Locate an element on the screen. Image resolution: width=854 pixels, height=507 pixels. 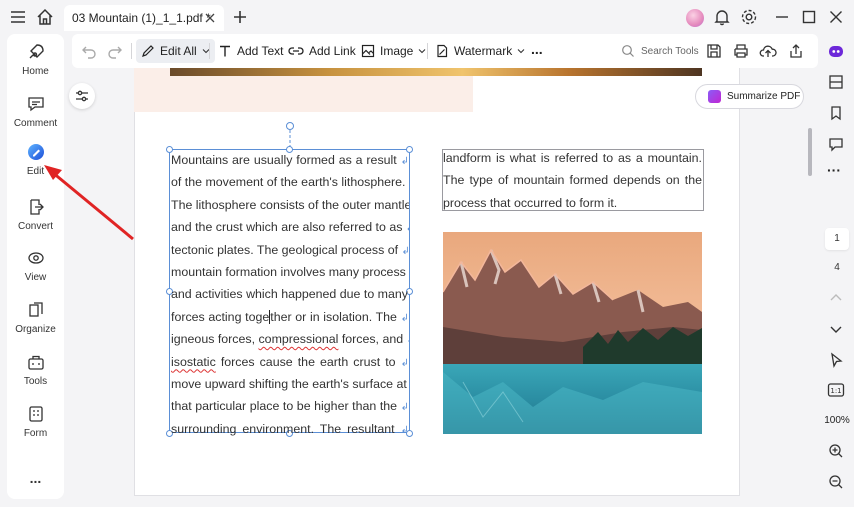
settings-gear-icon is located at coordinates (749, 17).